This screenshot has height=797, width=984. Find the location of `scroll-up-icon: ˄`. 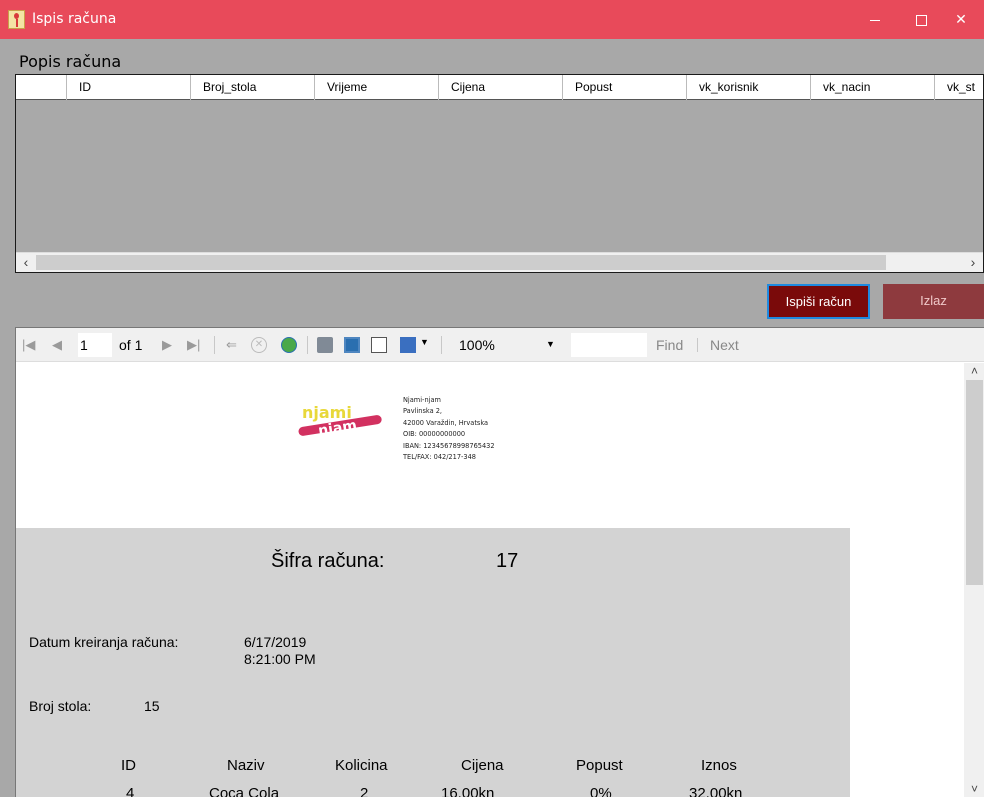

scroll-up-icon: ˄ is located at coordinates (974, 371).